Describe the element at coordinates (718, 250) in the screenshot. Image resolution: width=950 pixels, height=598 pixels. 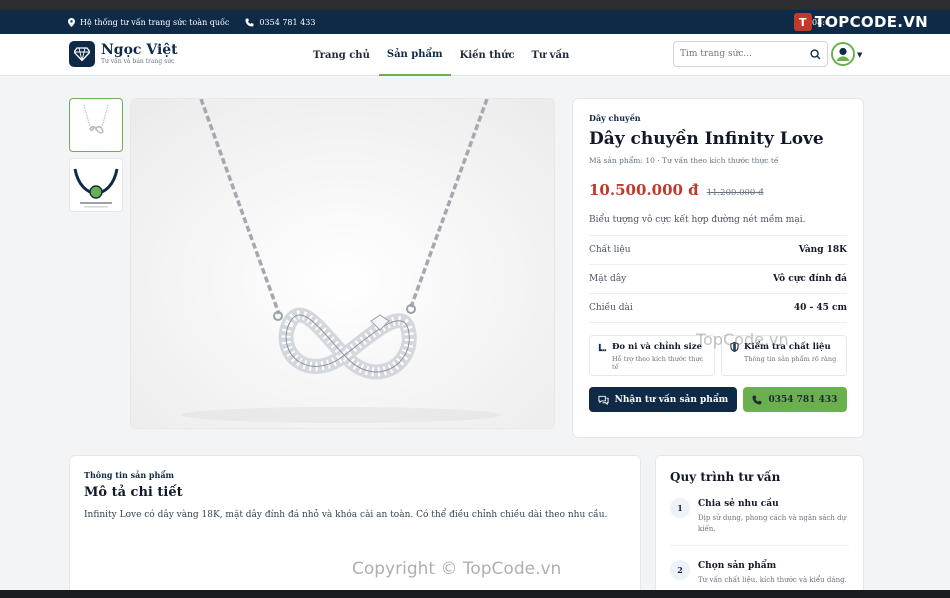
I see `spec-row-material: Chất liệu Vàng 18K` at that location.